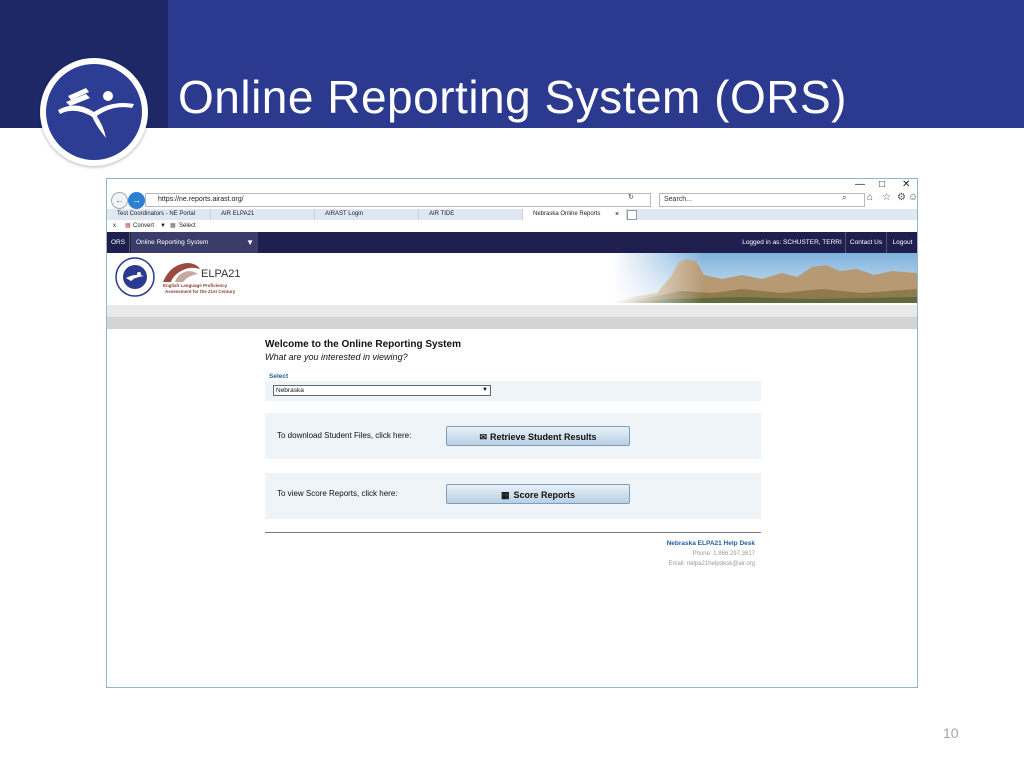 This screenshot has height=768, width=1024. Describe the element at coordinates (912, 197) in the screenshot. I see `smiley-icon: ☺` at that location.